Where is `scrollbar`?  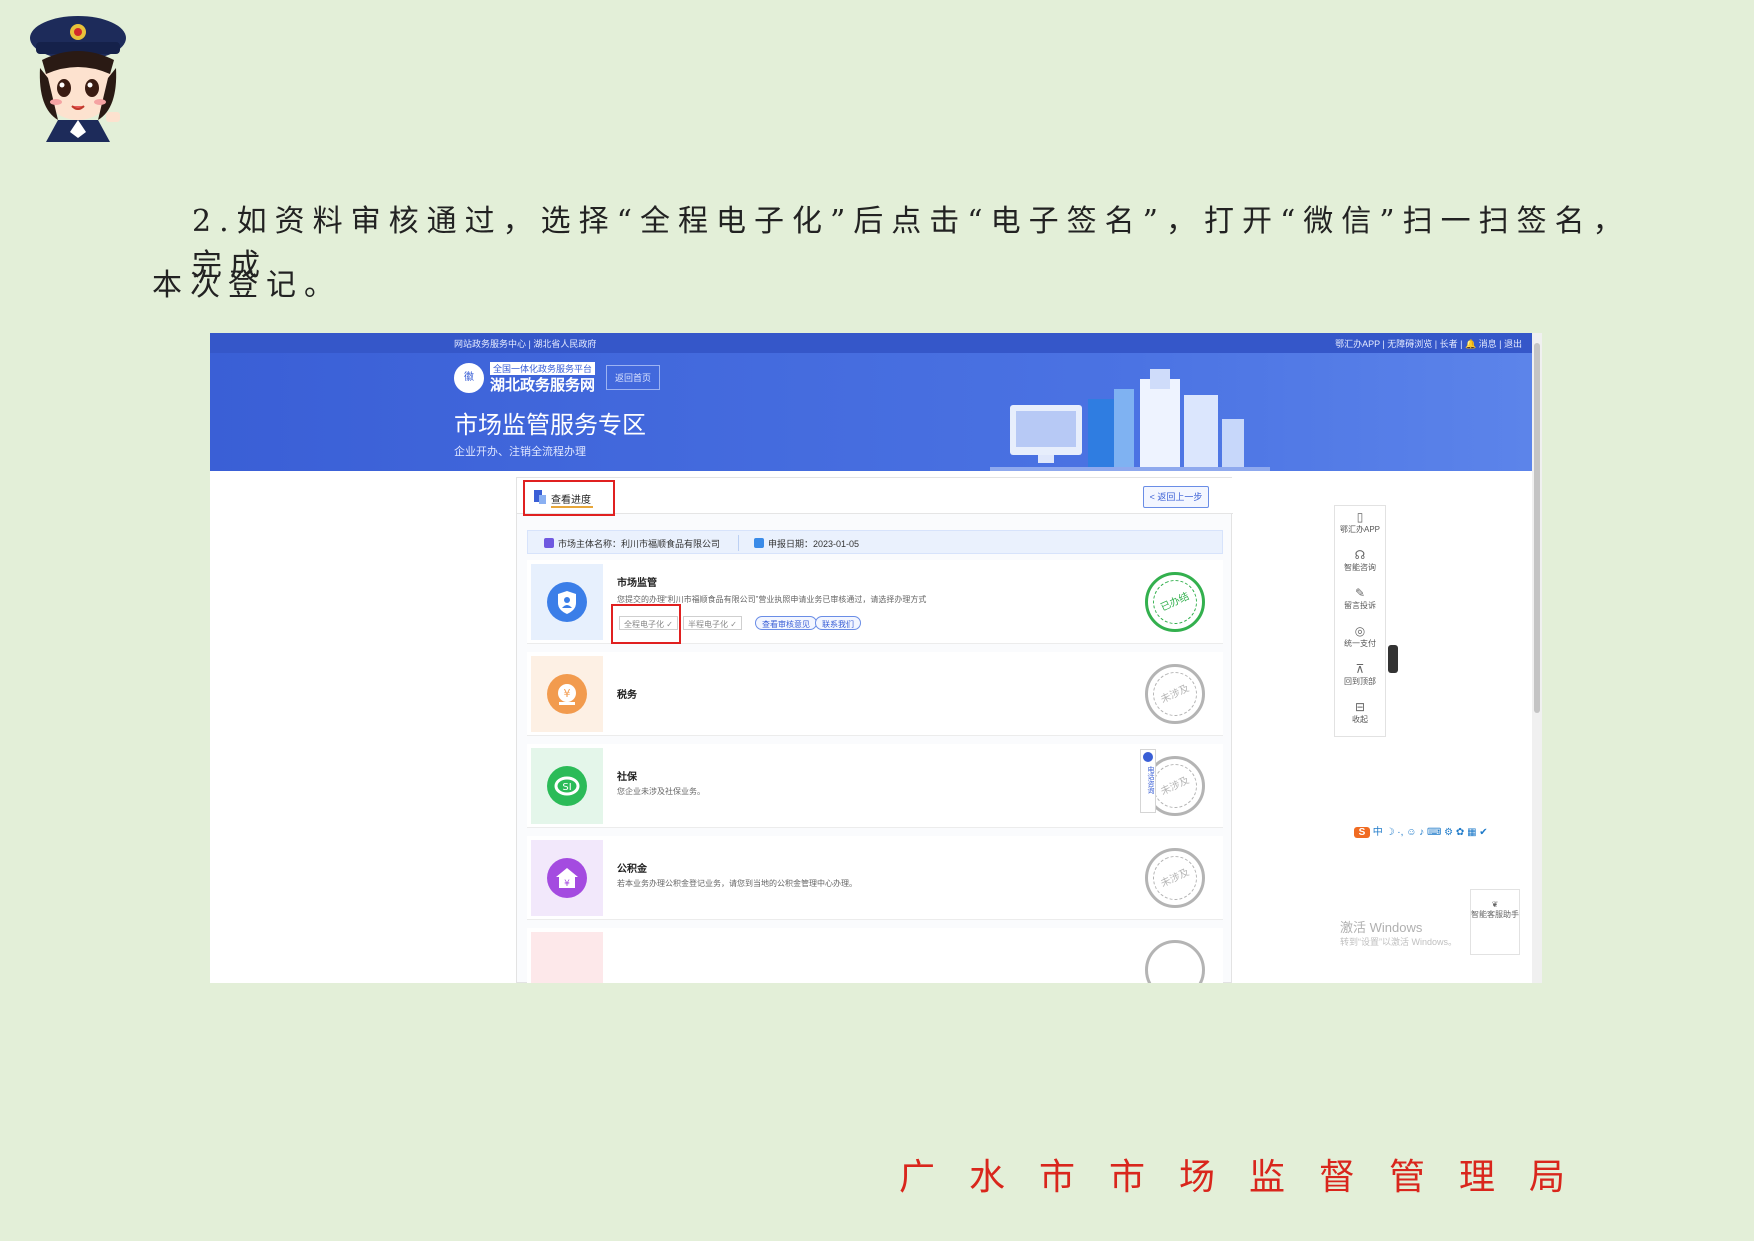
scrollbar is located at coordinates (1537, 658).